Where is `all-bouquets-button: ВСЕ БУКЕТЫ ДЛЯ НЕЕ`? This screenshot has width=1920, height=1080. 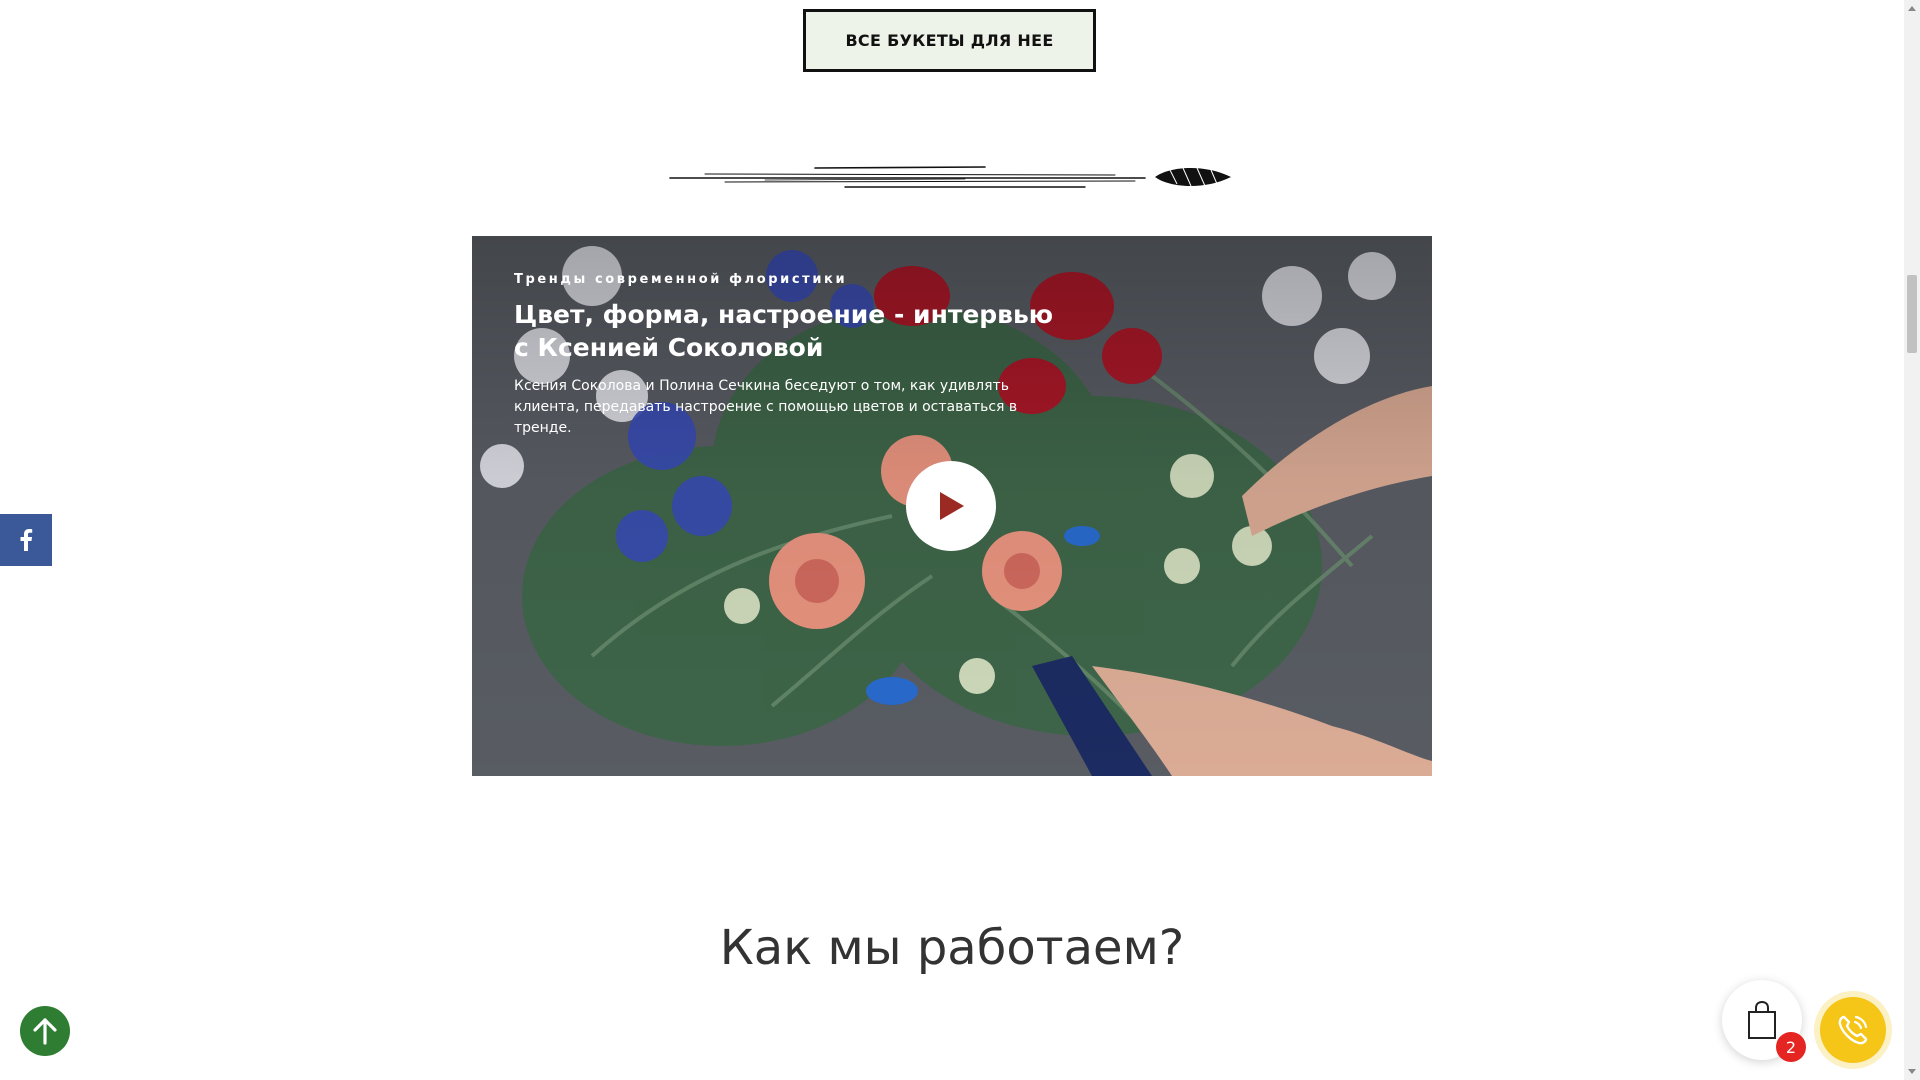
all-bouquets-button: ВСЕ БУКЕТЫ ДЛЯ НЕЕ is located at coordinates (949, 40).